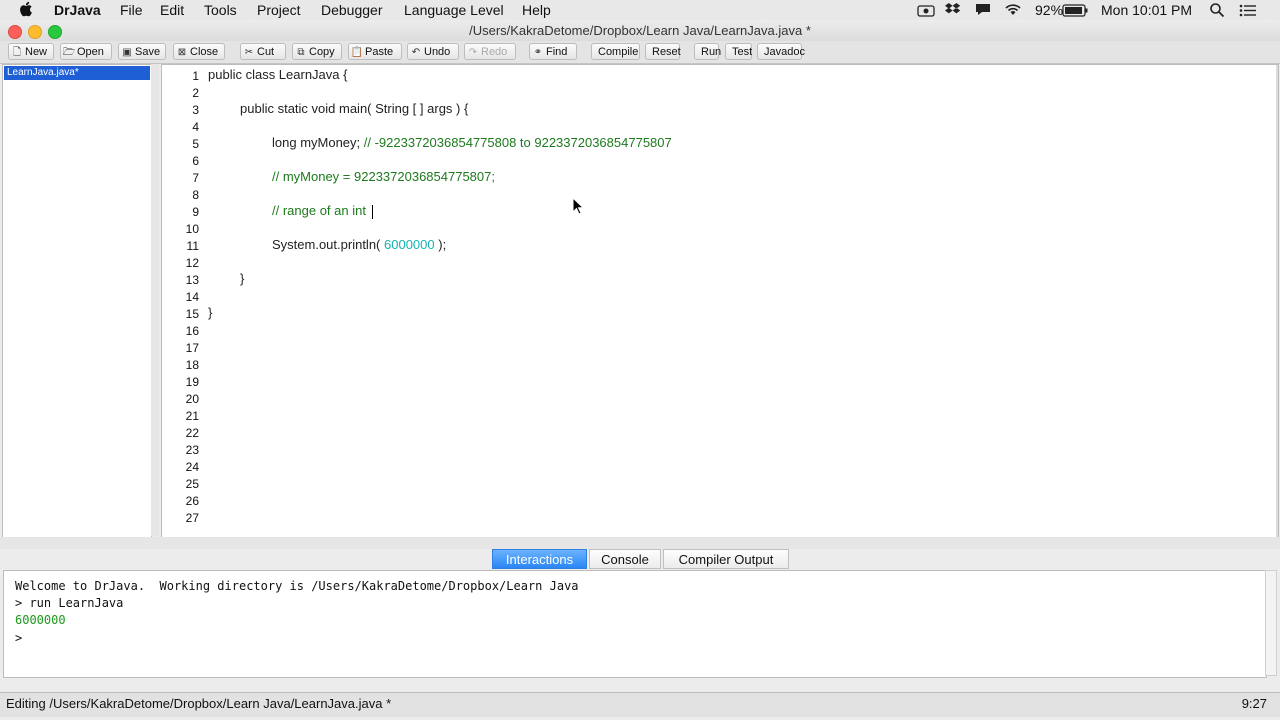 The image size is (1280, 720). I want to click on code-line-15: }, so click(210, 312).